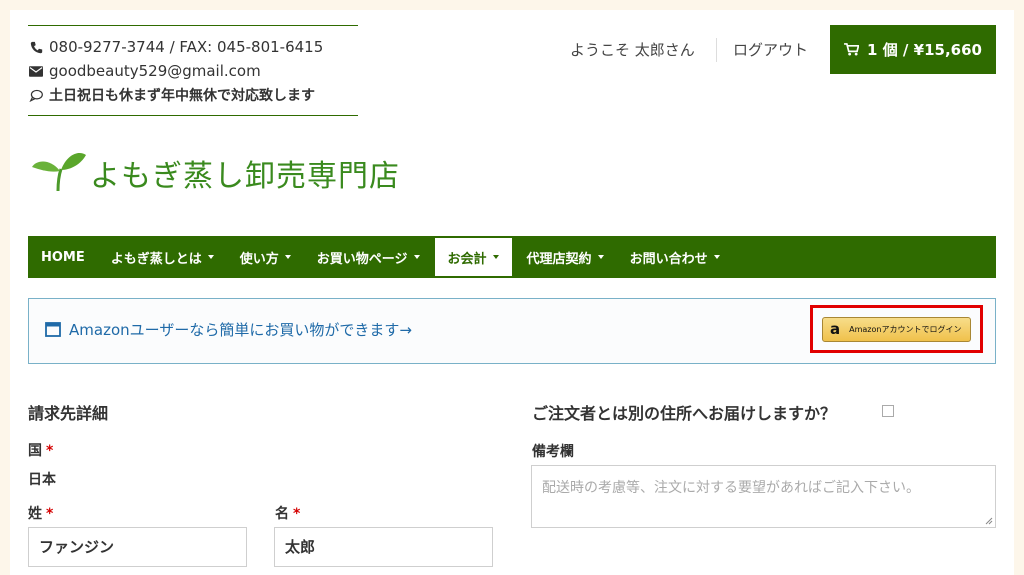  Describe the element at coordinates (473, 257) in the screenshot. I see `nav-item-checkout: お会計` at that location.